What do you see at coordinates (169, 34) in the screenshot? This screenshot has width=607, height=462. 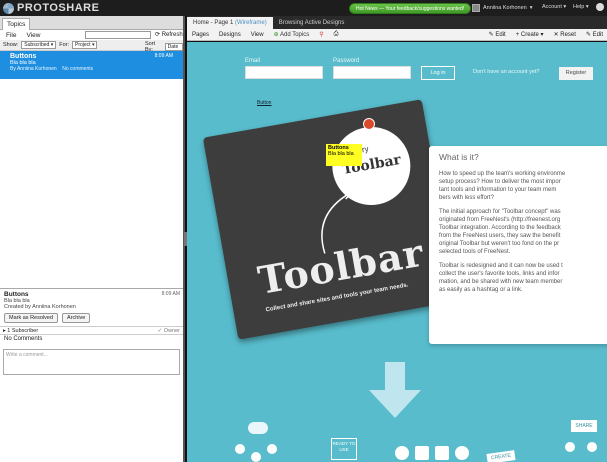 I see `refresh-button: ⟳ Refresh` at bounding box center [169, 34].